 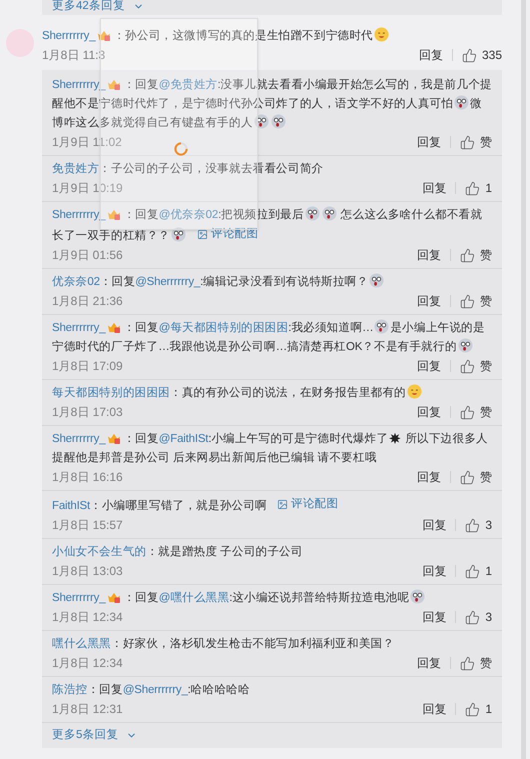 I want to click on username-link: 嘿什么黑黑, so click(x=82, y=644).